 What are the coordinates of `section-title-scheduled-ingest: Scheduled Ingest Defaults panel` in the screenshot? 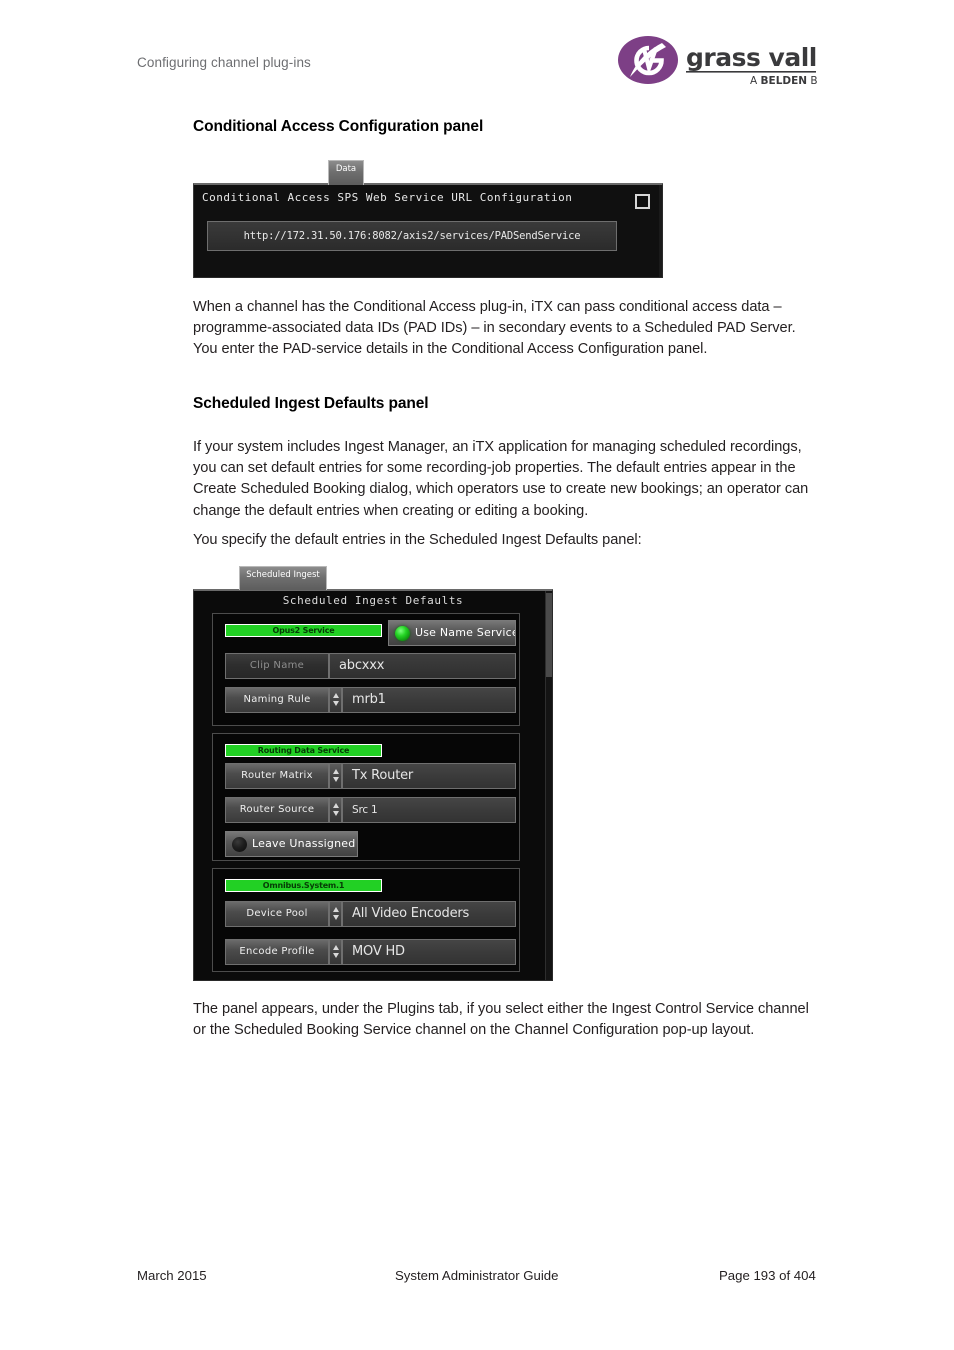 It's located at (311, 403).